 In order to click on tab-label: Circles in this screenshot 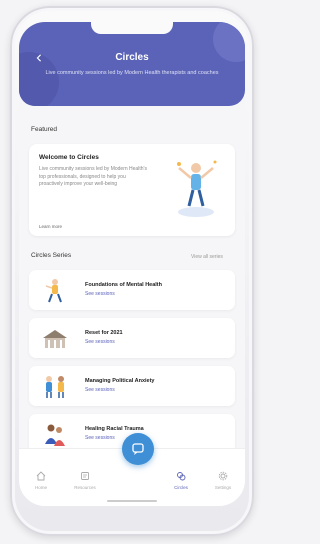, I will do `click(181, 487)`.